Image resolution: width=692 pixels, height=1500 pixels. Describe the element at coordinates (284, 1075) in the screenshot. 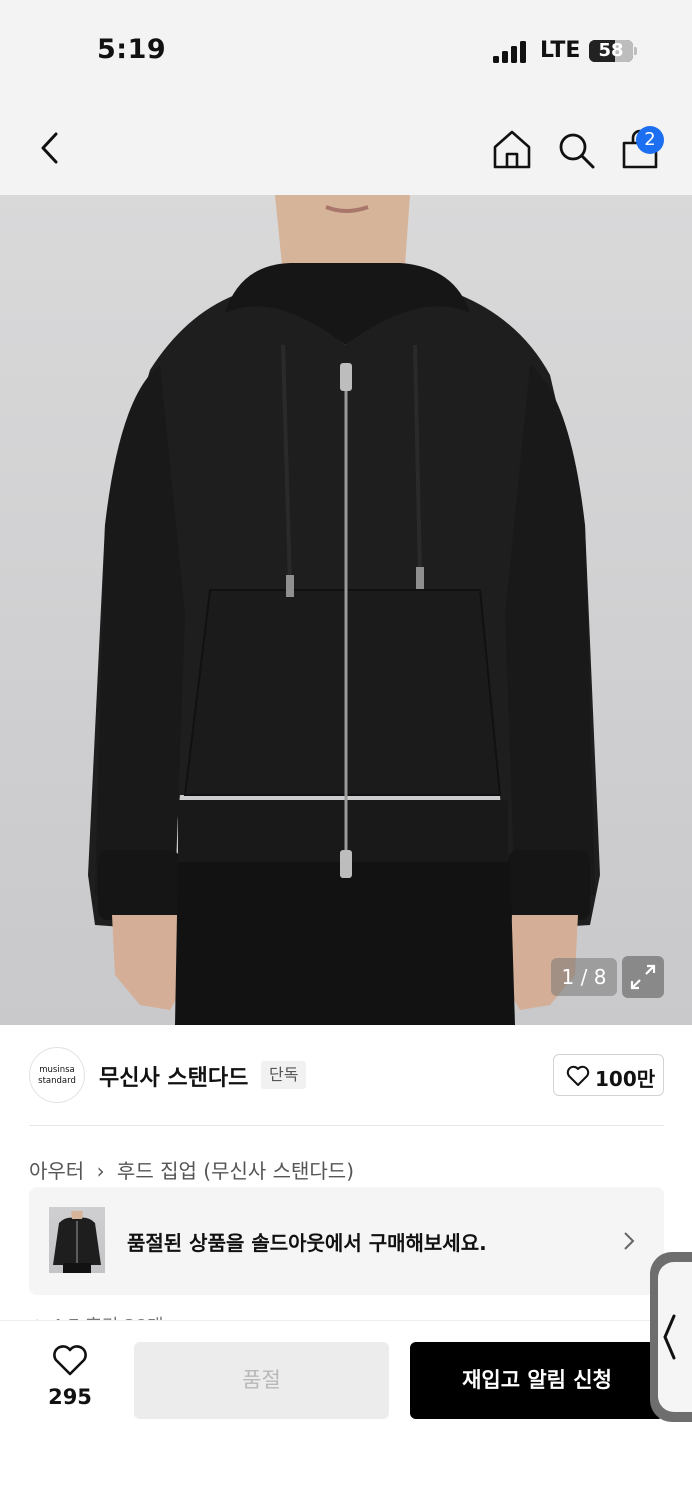

I see `exclusive-badge: 단독` at that location.